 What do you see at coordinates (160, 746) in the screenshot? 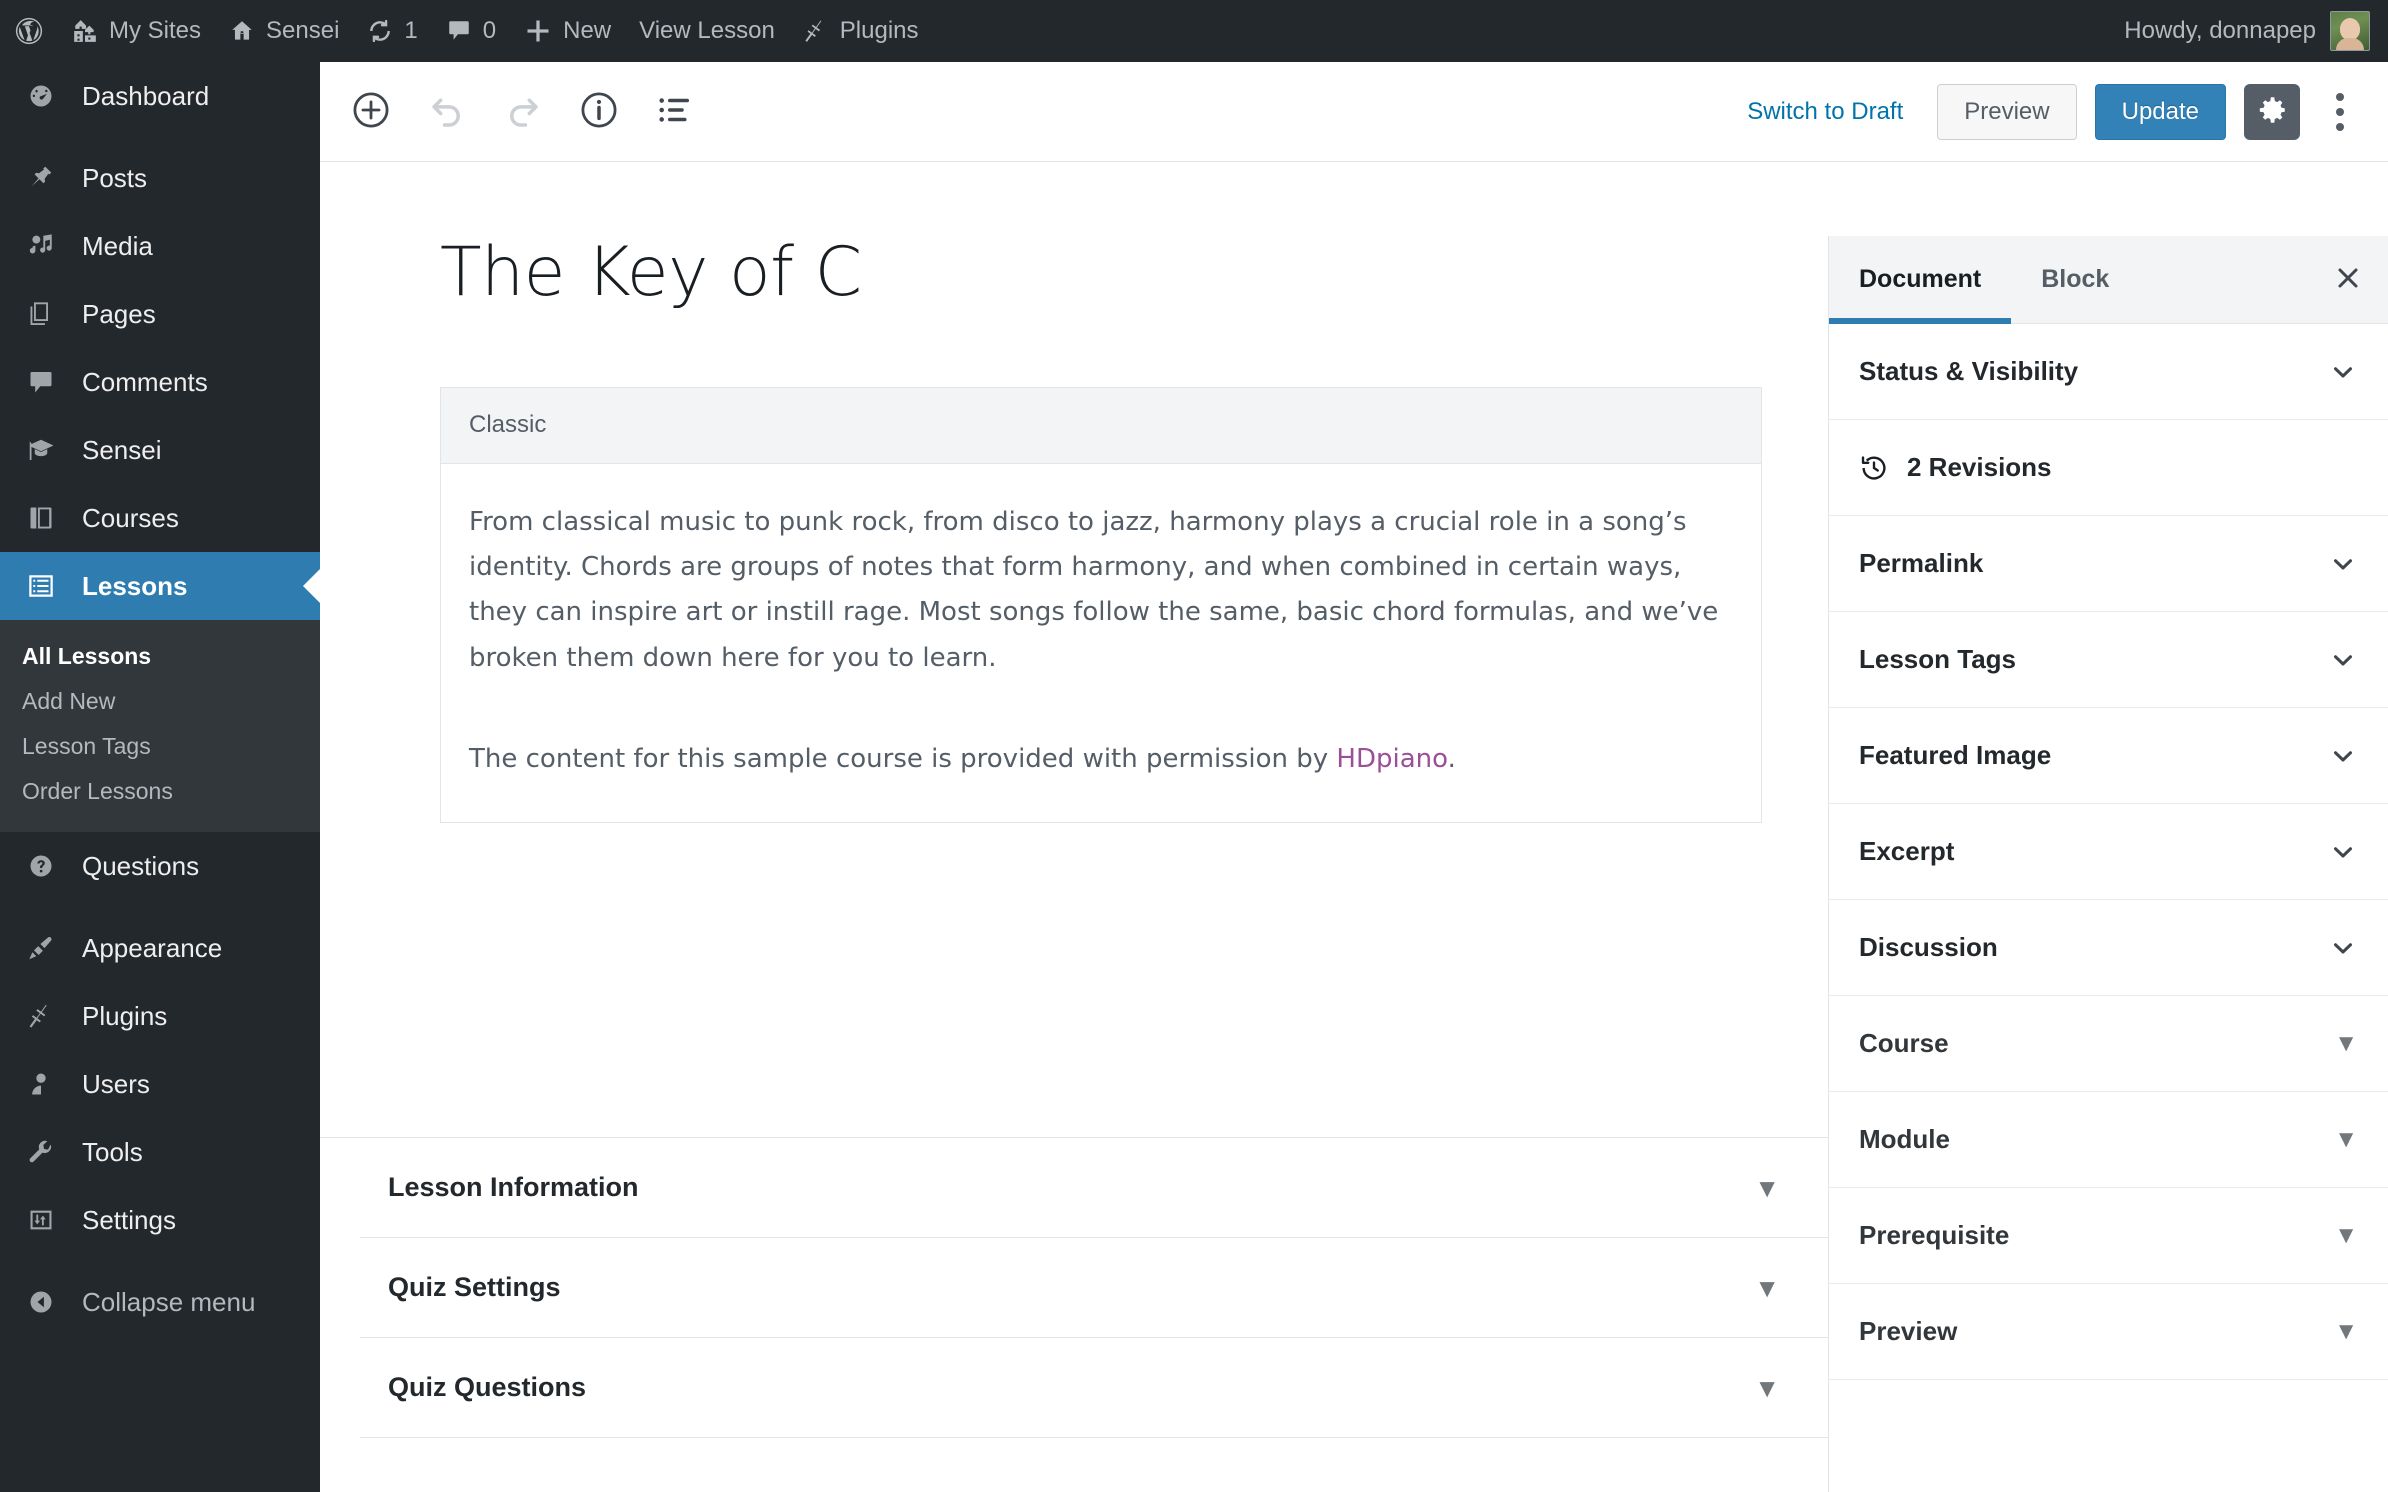
I see `sidebar-subitem-lesson-tags: Lesson Tags` at bounding box center [160, 746].